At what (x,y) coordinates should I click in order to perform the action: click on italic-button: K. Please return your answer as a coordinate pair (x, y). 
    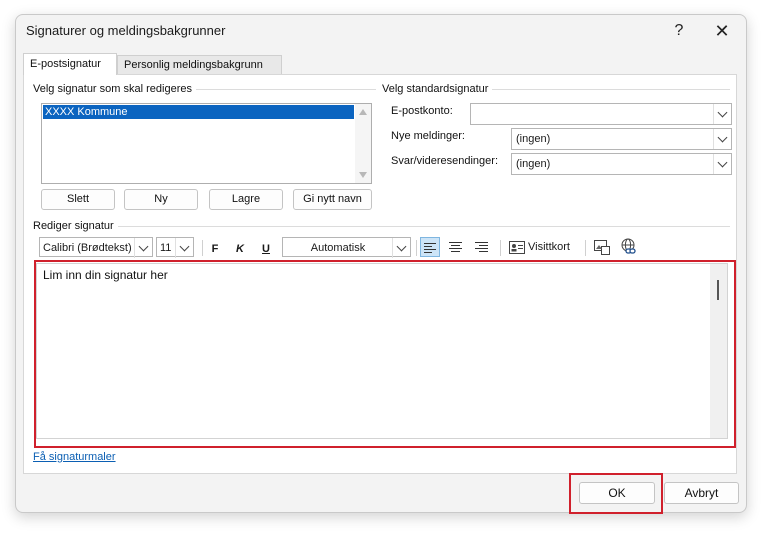
    Looking at the image, I should click on (240, 249).